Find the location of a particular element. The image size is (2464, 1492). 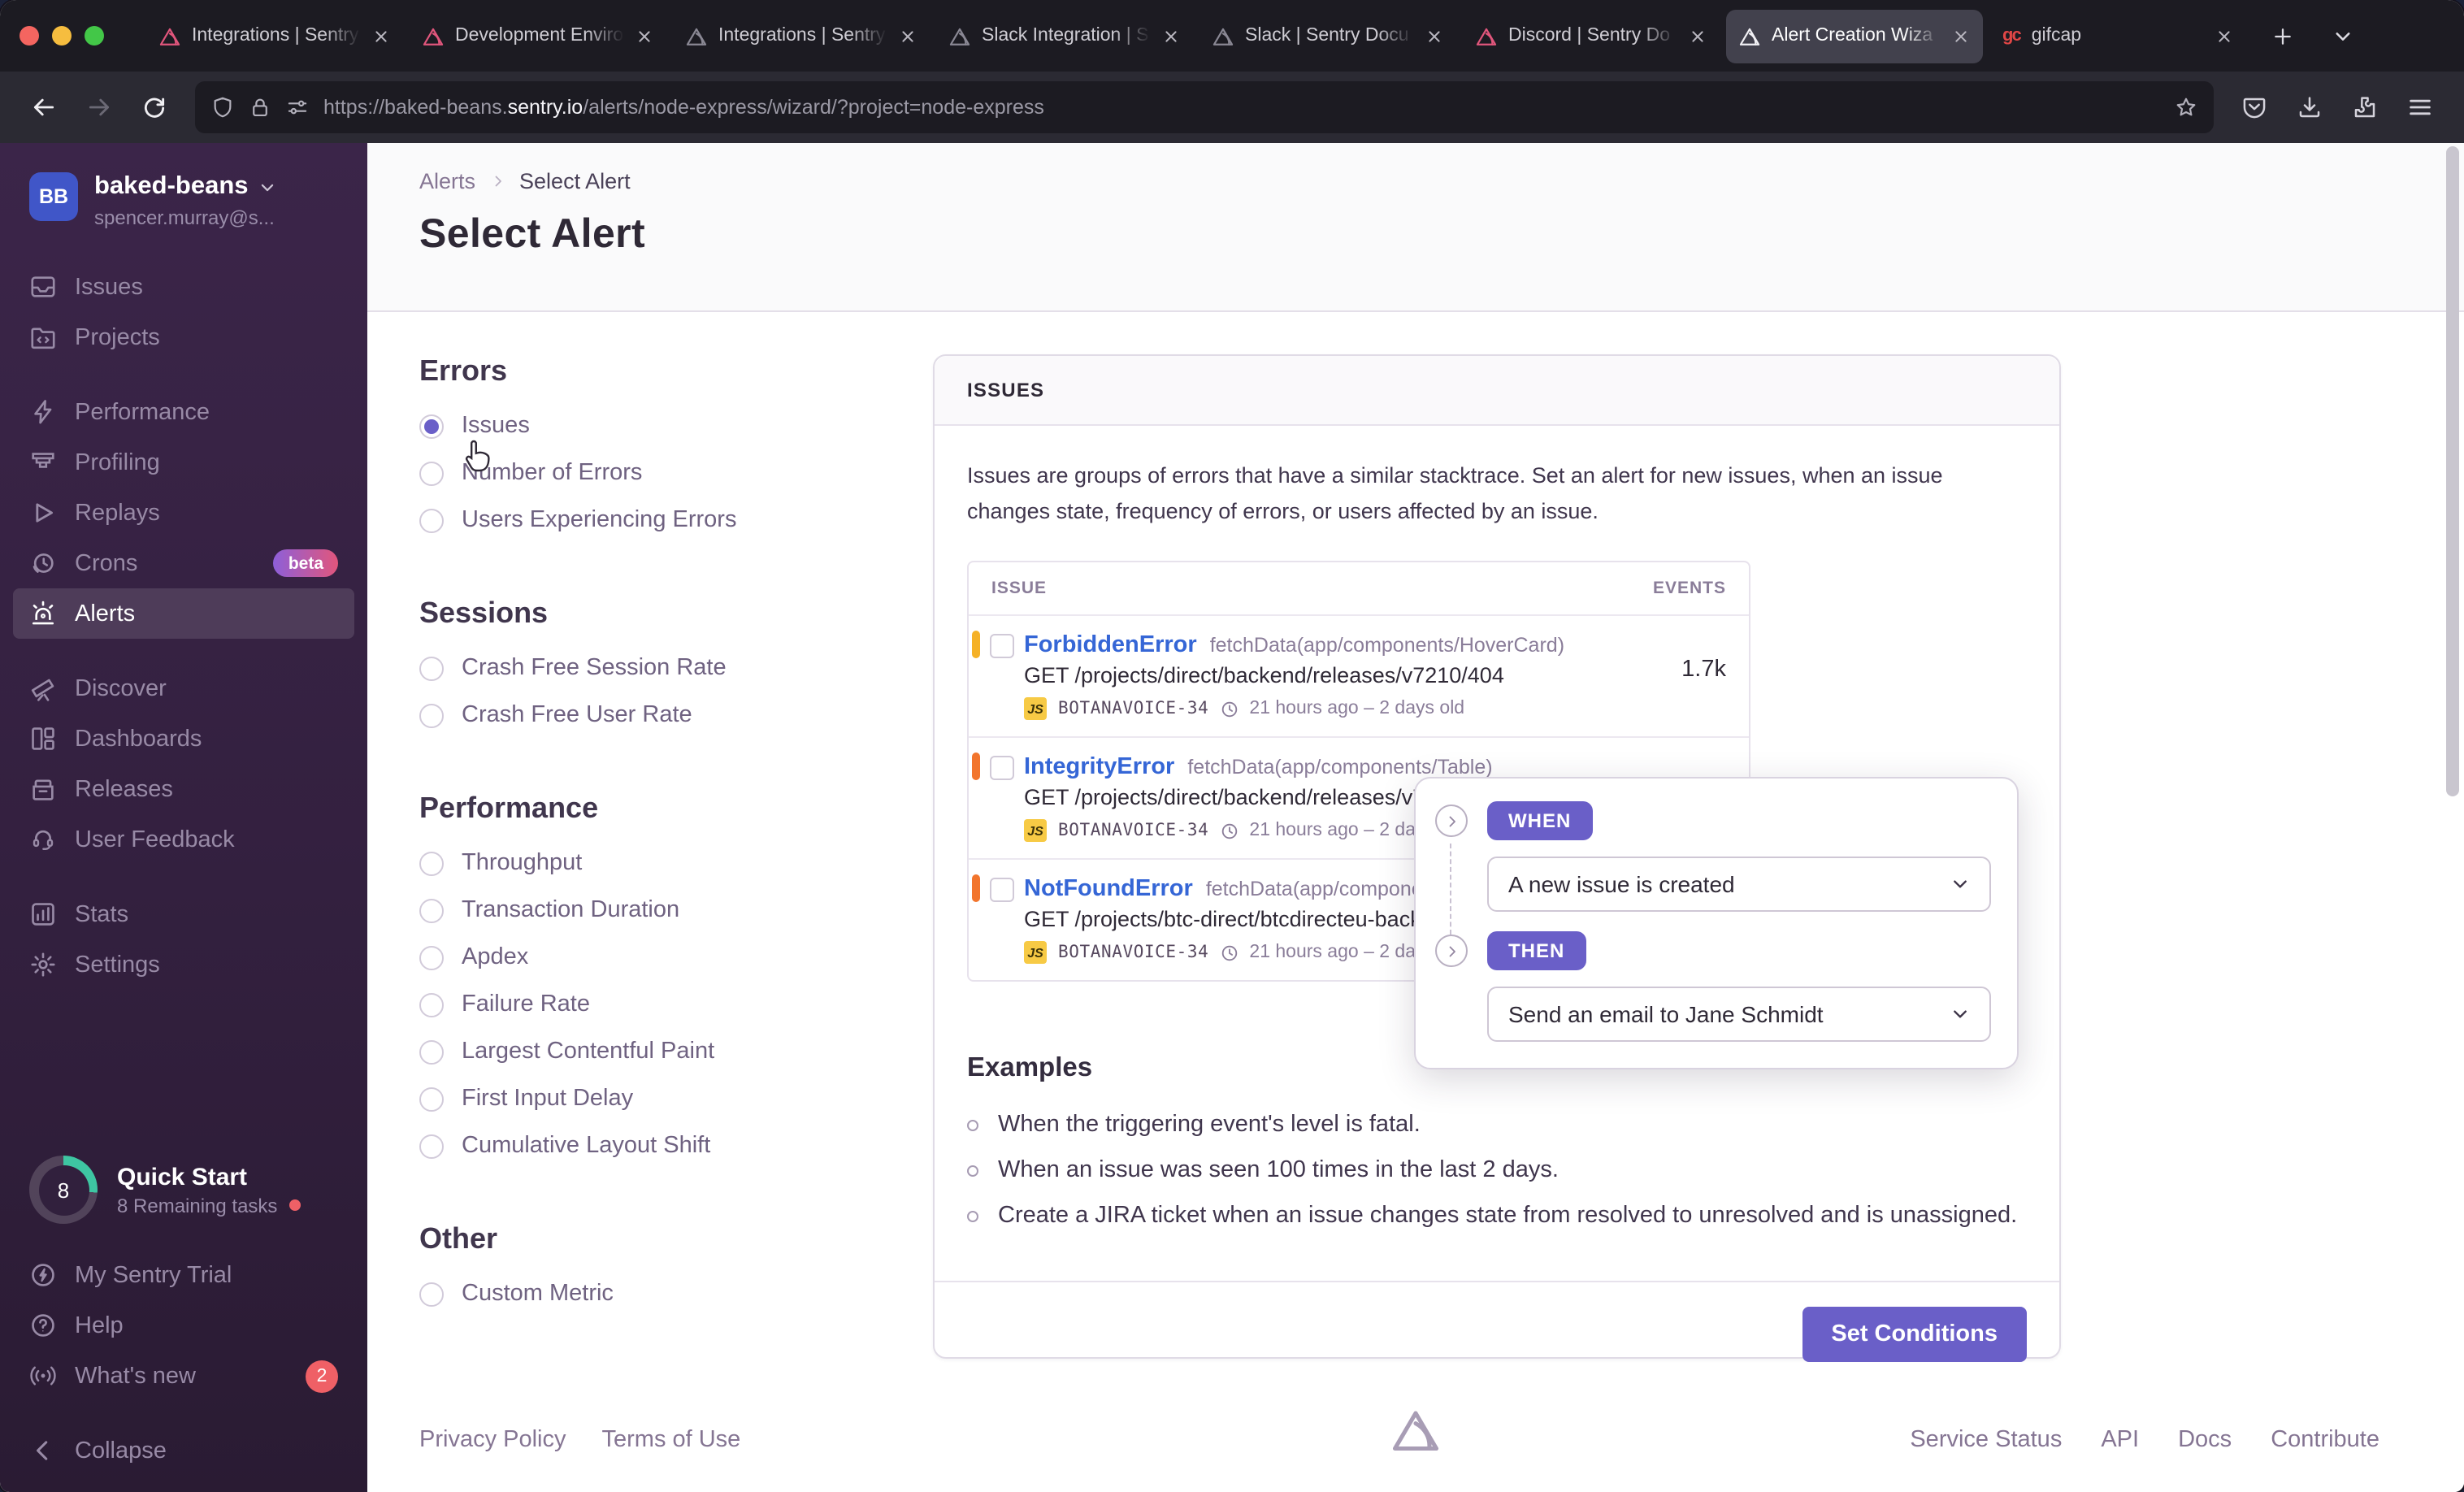

sidebar-item-dashboards: Dashboards is located at coordinates (183, 738).